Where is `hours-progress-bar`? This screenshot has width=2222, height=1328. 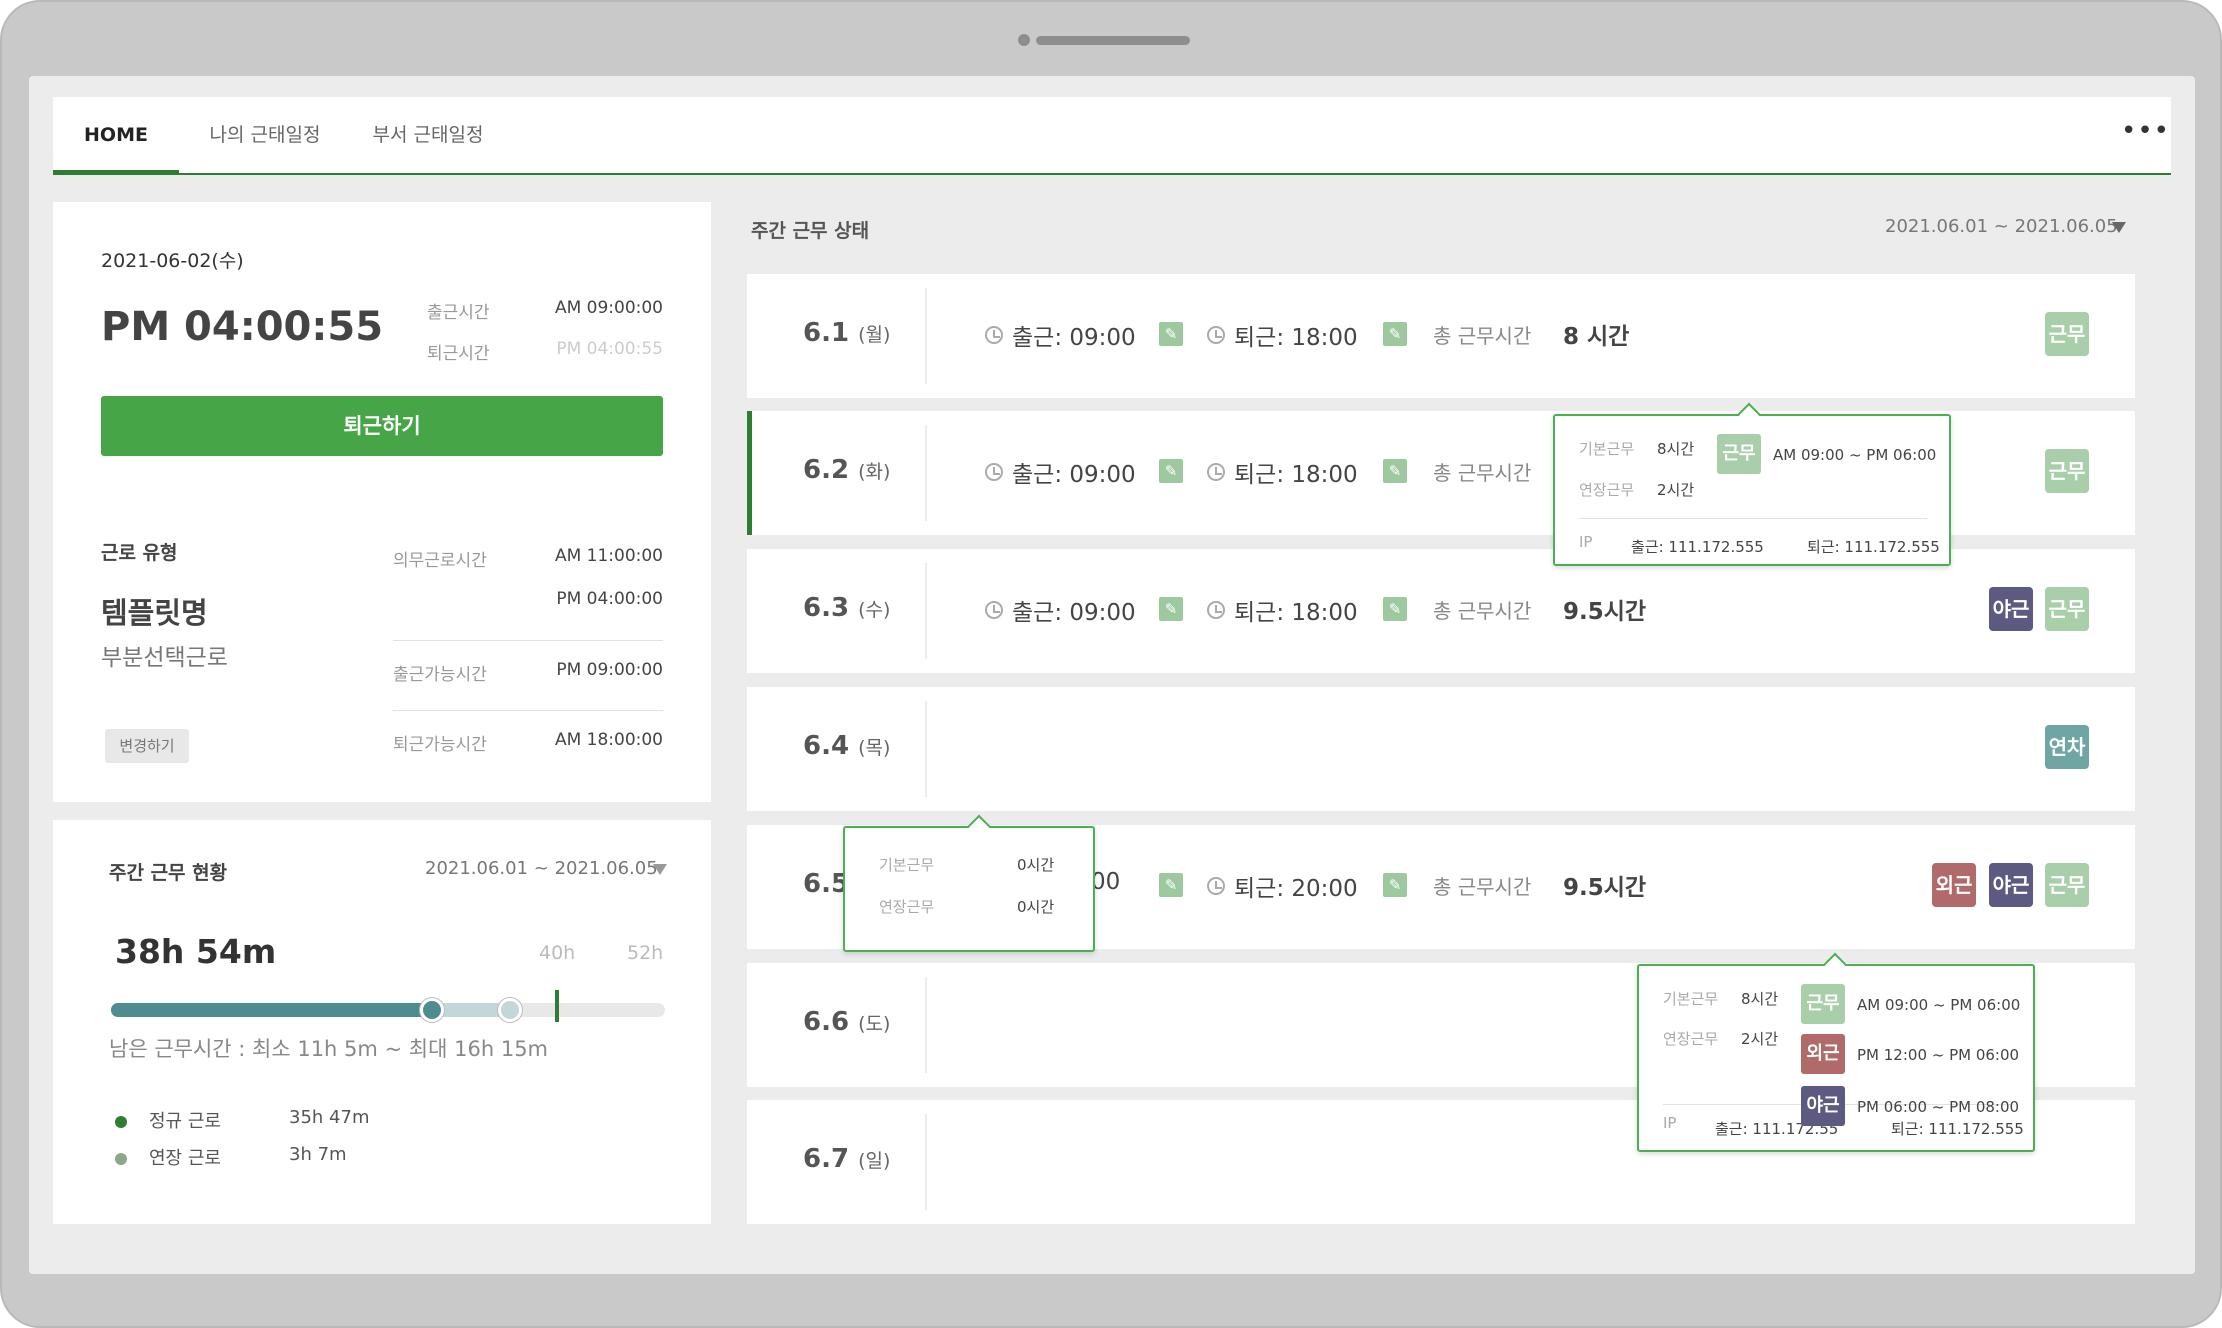 hours-progress-bar is located at coordinates (388, 1010).